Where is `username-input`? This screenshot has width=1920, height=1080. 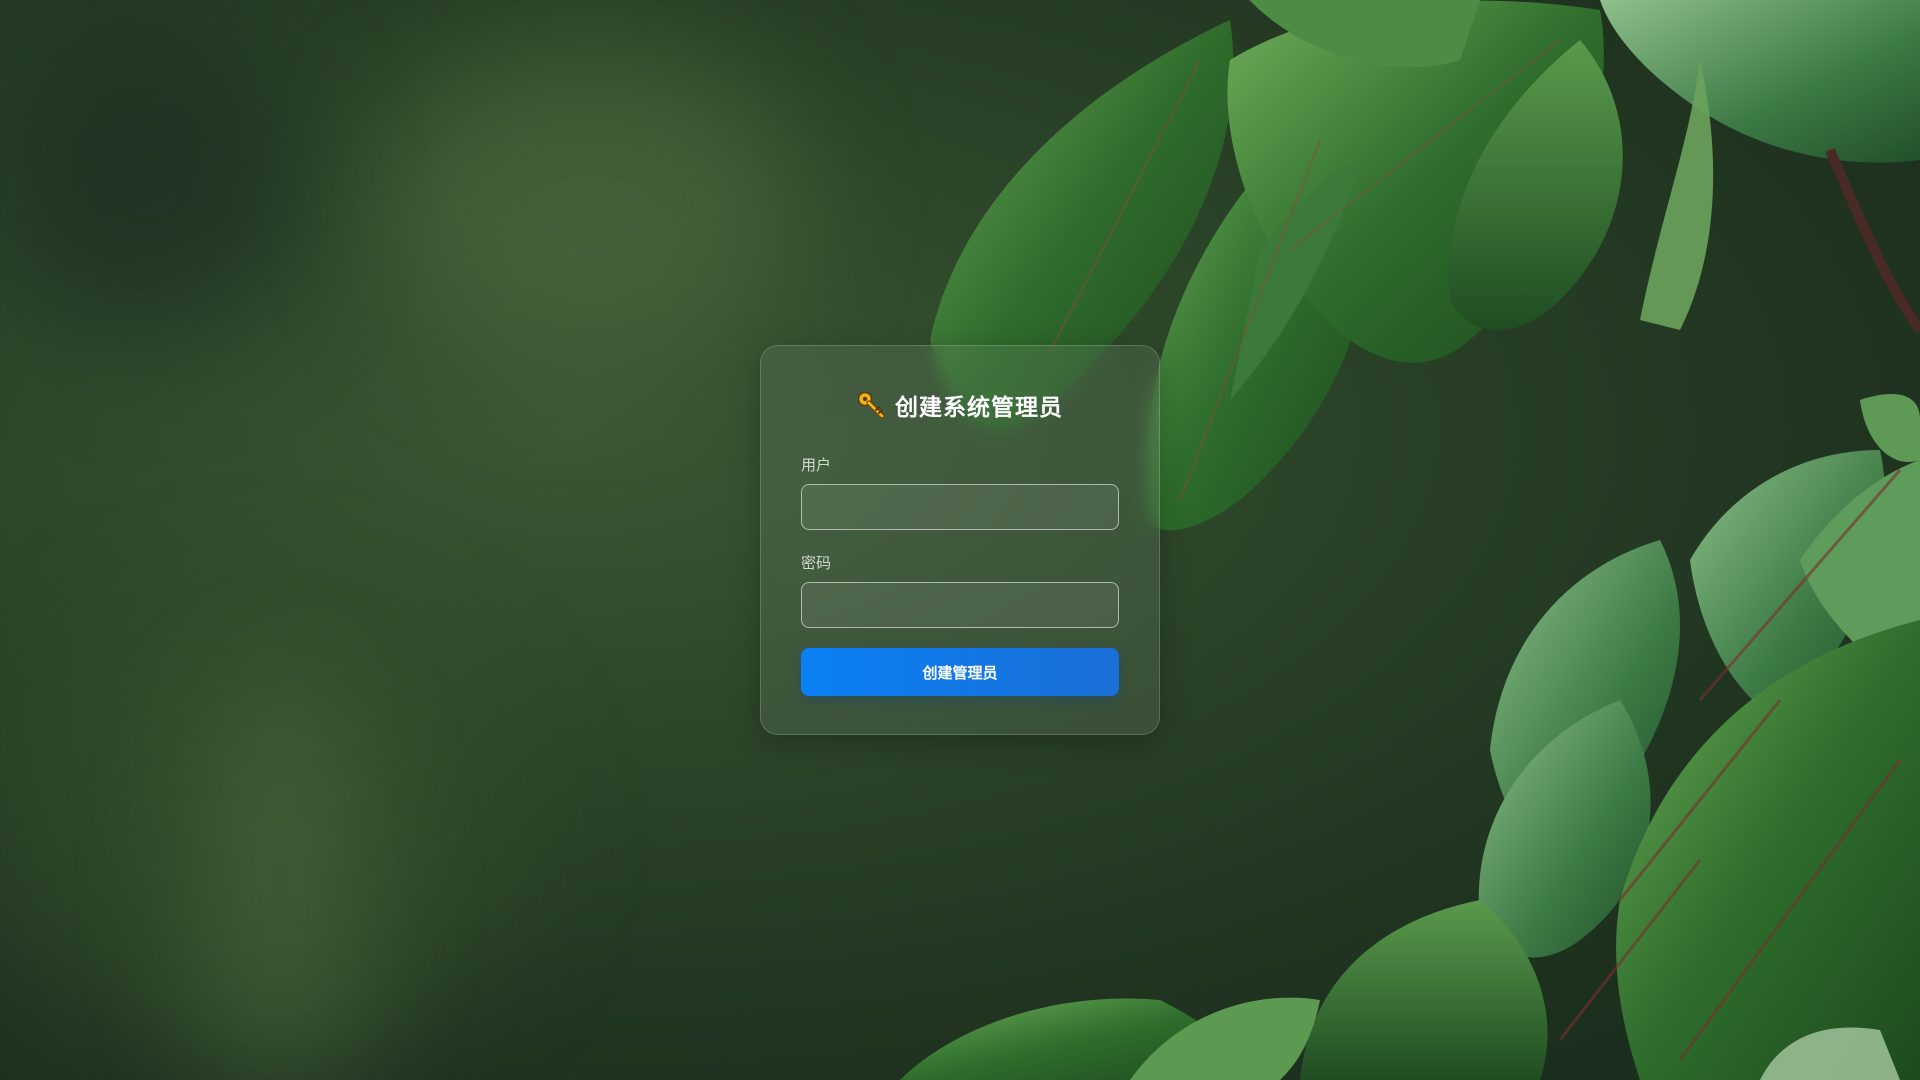
username-input is located at coordinates (960, 507).